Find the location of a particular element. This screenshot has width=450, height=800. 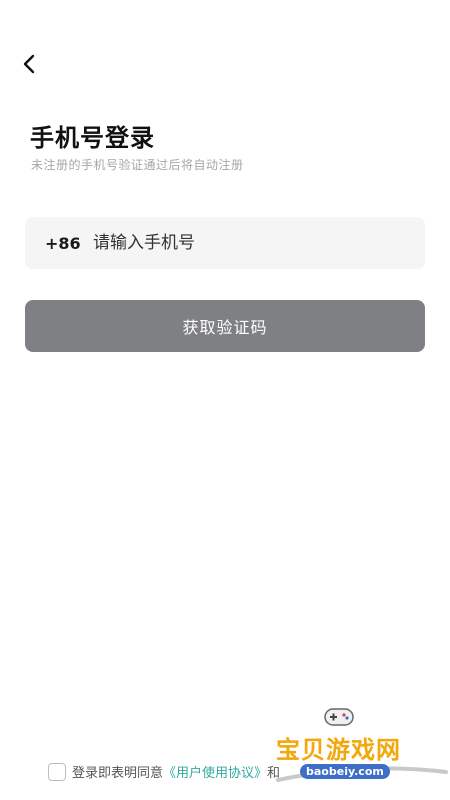

chevron-left-icon is located at coordinates (29, 64).